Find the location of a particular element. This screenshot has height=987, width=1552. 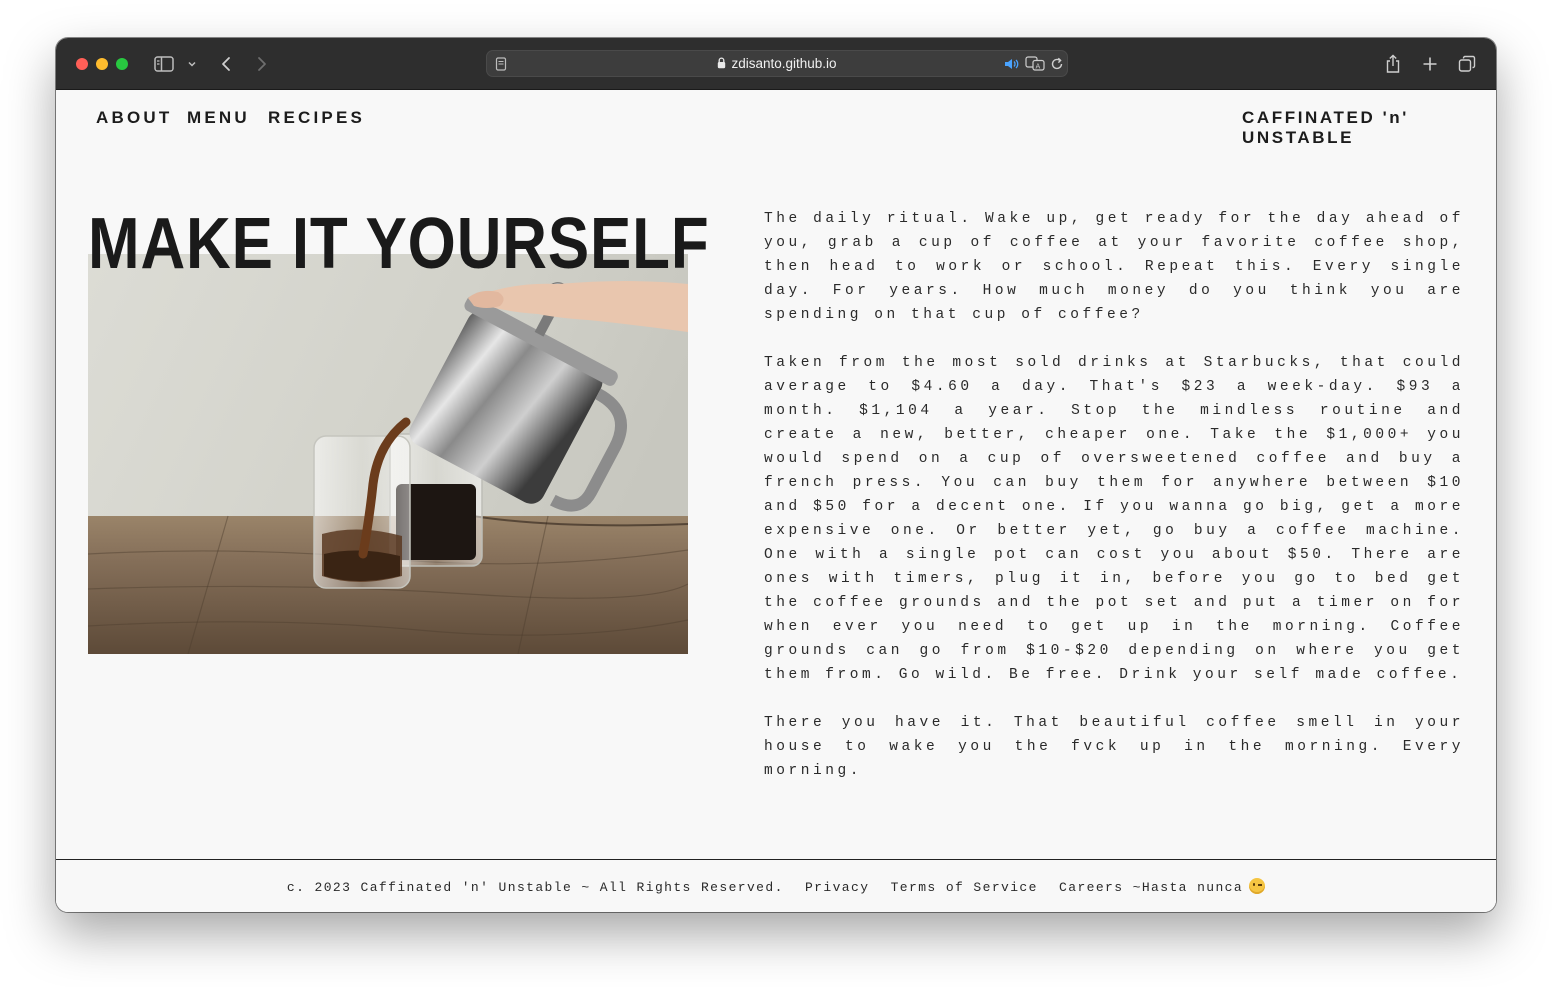

nav-recipes-link: RECIPES is located at coordinates (316, 118).